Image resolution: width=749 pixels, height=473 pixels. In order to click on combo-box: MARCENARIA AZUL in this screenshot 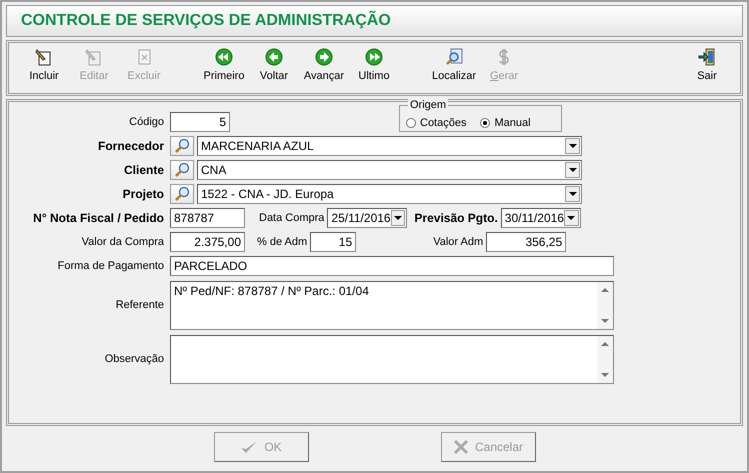, I will do `click(389, 146)`.